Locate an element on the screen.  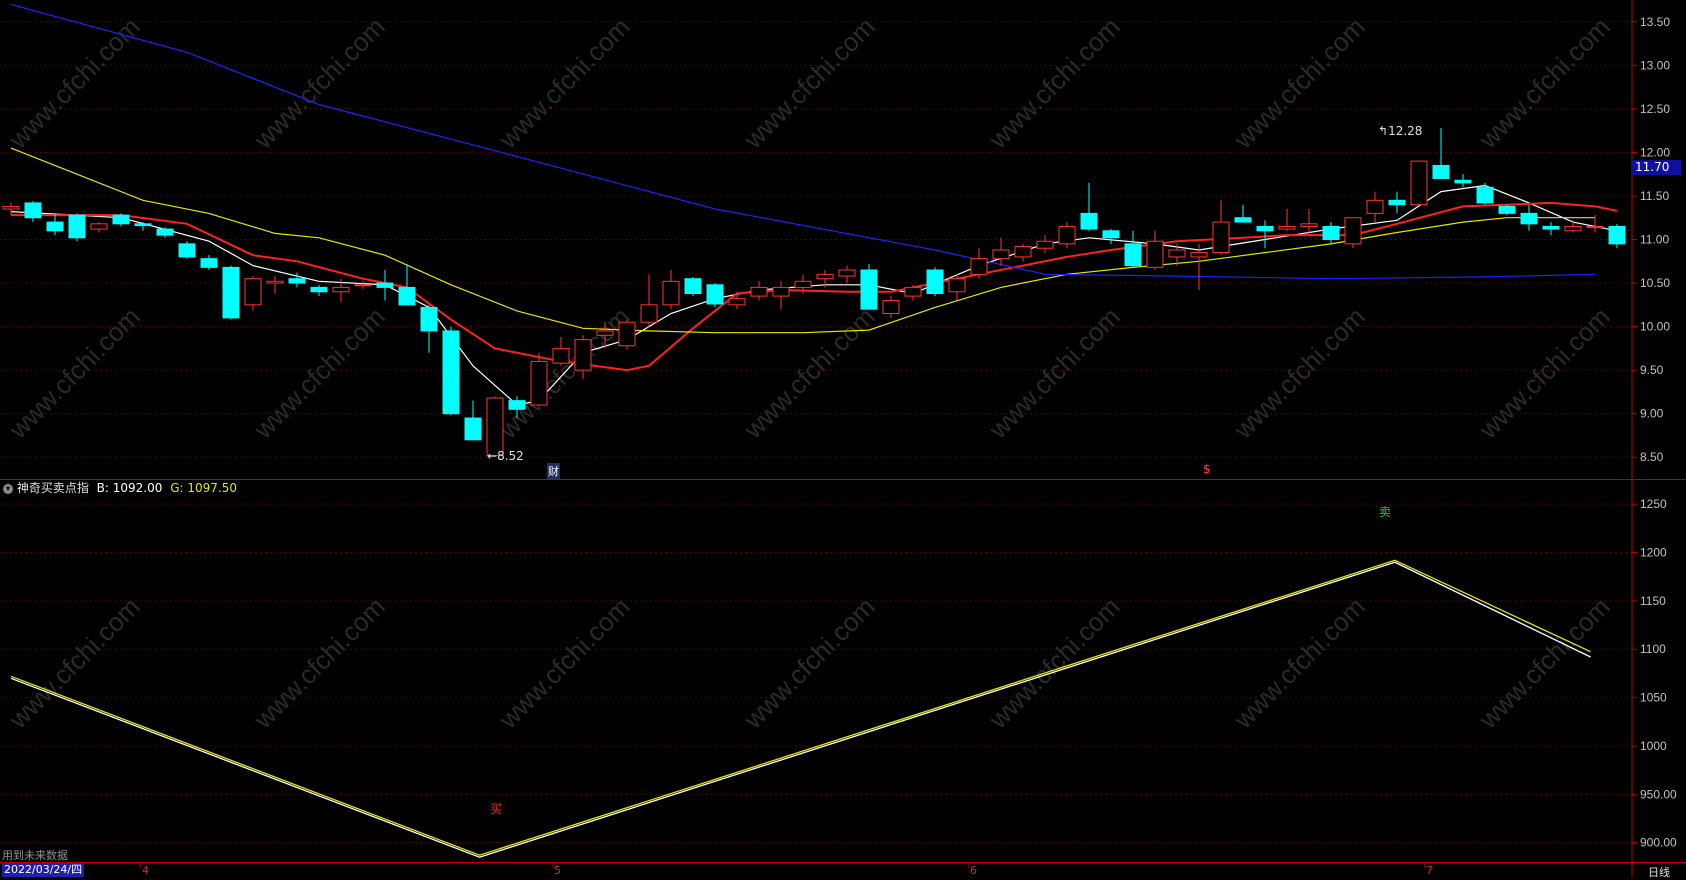
indicator-tick-label: 1000 is located at coordinates (1653, 746).